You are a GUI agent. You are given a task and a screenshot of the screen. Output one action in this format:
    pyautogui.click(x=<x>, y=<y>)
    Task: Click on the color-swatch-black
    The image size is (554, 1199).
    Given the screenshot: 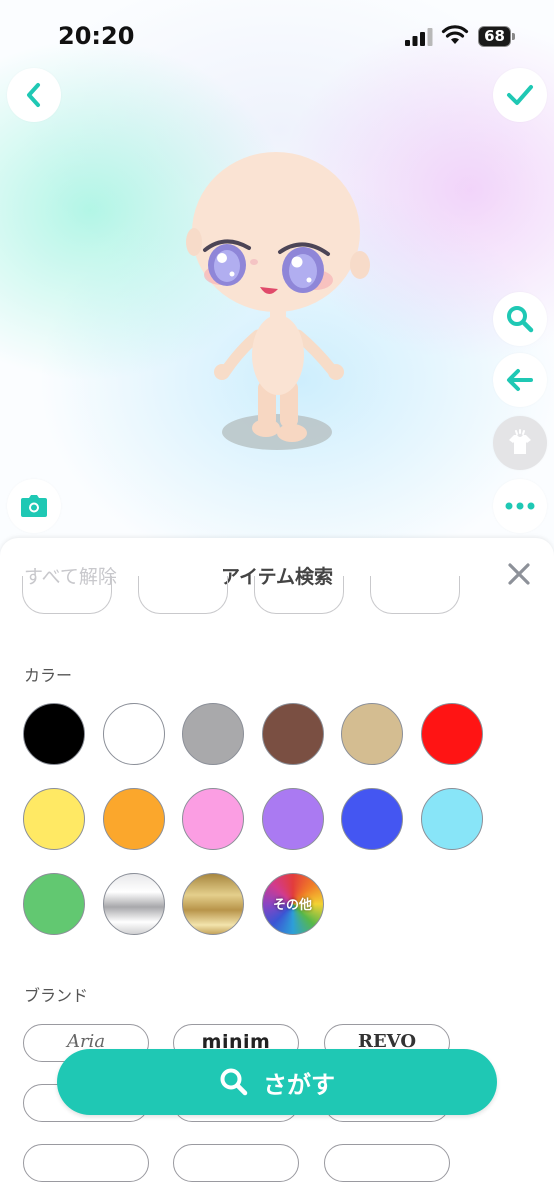 What is the action you would take?
    pyautogui.click(x=54, y=734)
    